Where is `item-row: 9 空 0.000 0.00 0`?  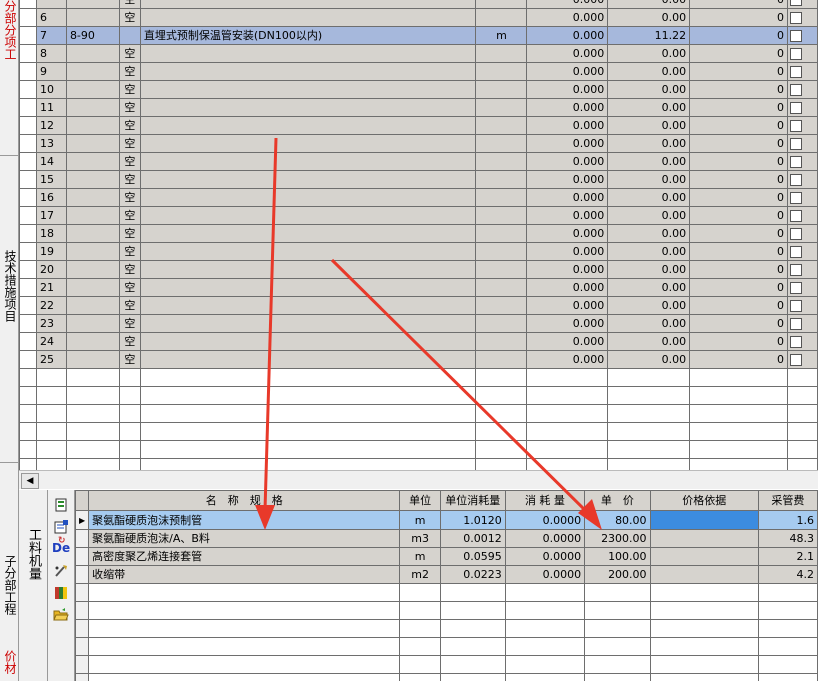
item-row: 9 空 0.000 0.00 0 is located at coordinates (418, 71).